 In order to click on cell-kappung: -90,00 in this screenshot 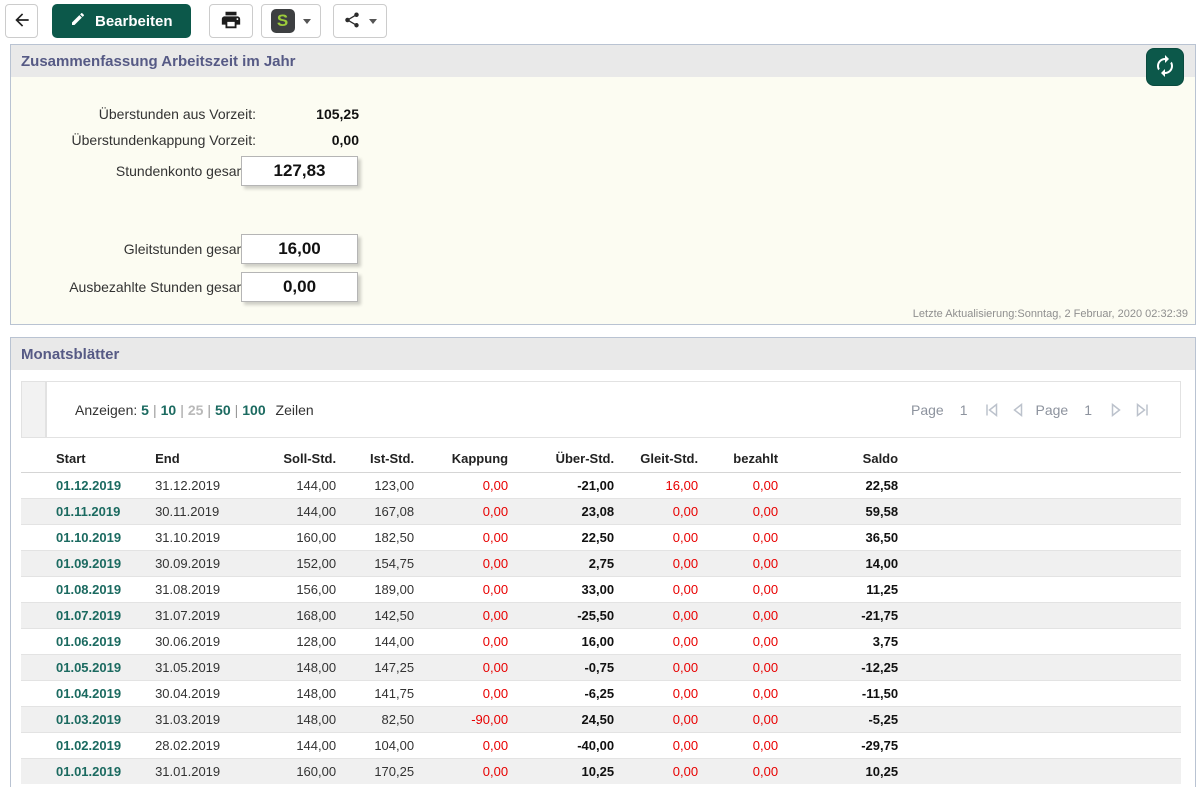, I will do `click(467, 719)`.